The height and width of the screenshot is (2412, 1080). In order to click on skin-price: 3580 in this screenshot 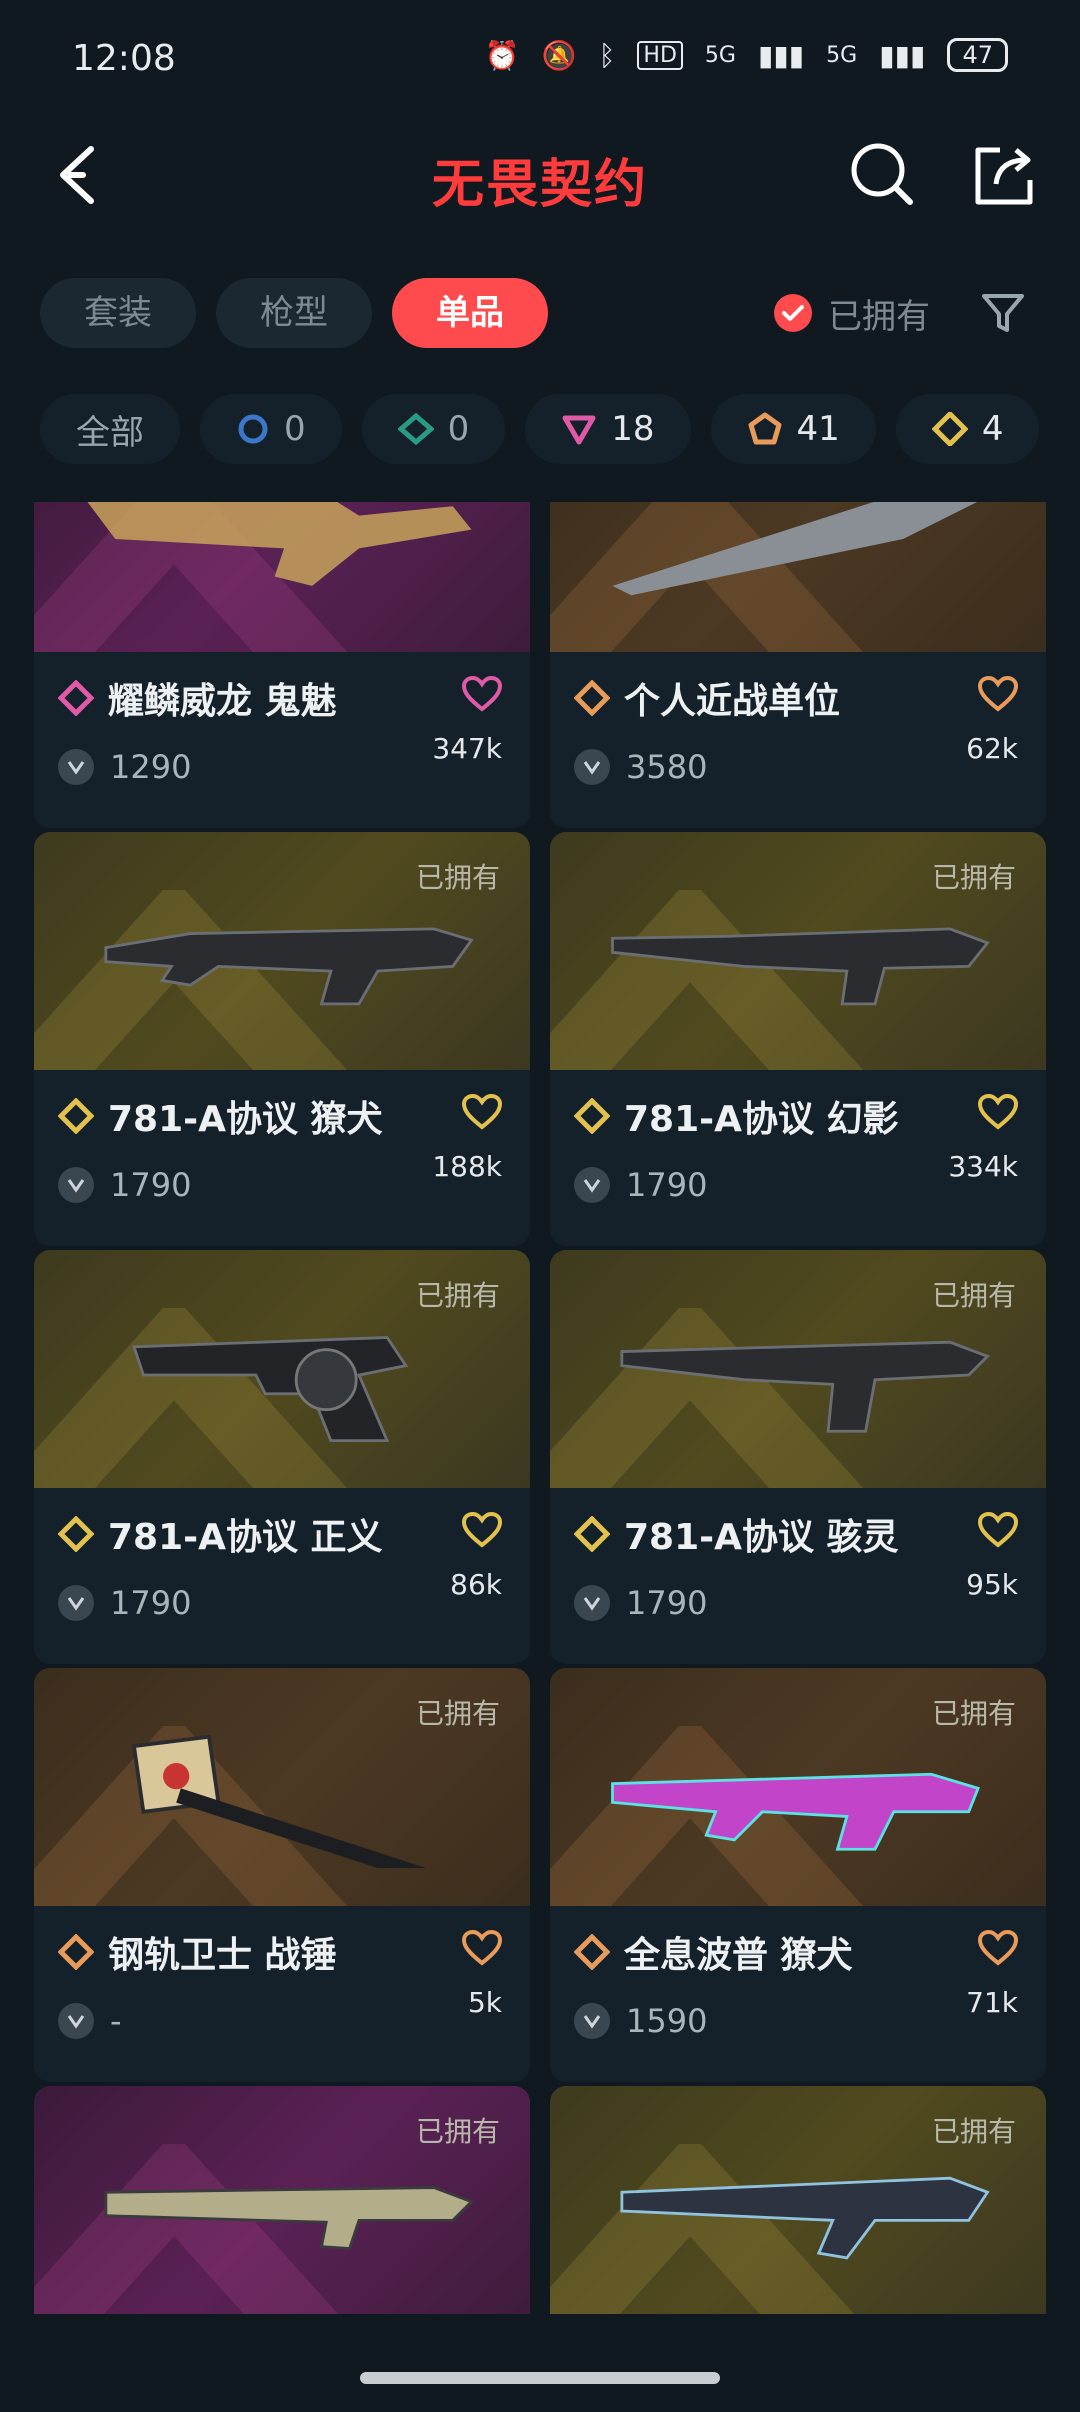, I will do `click(667, 767)`.